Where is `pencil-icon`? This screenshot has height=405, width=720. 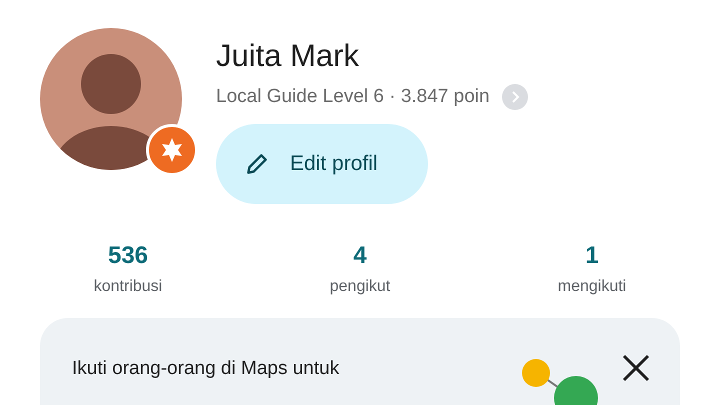
pencil-icon is located at coordinates (257, 164).